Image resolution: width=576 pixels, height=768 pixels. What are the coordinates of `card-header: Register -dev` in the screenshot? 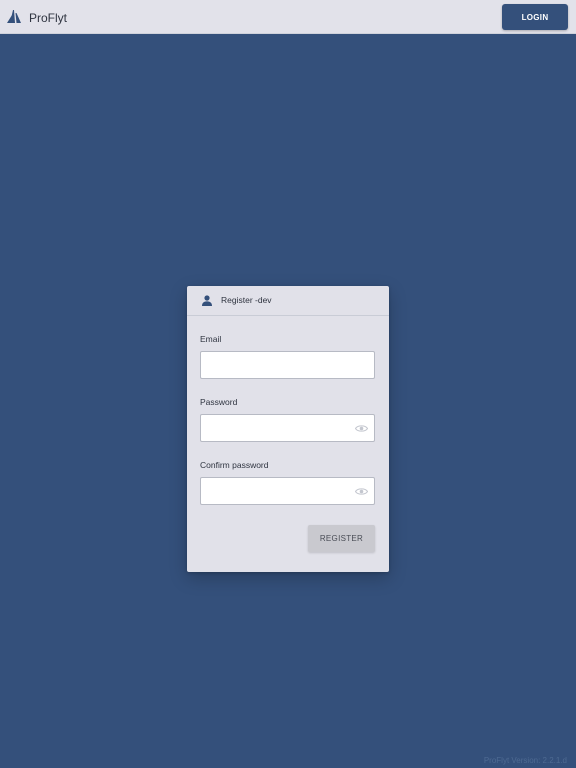 It's located at (288, 301).